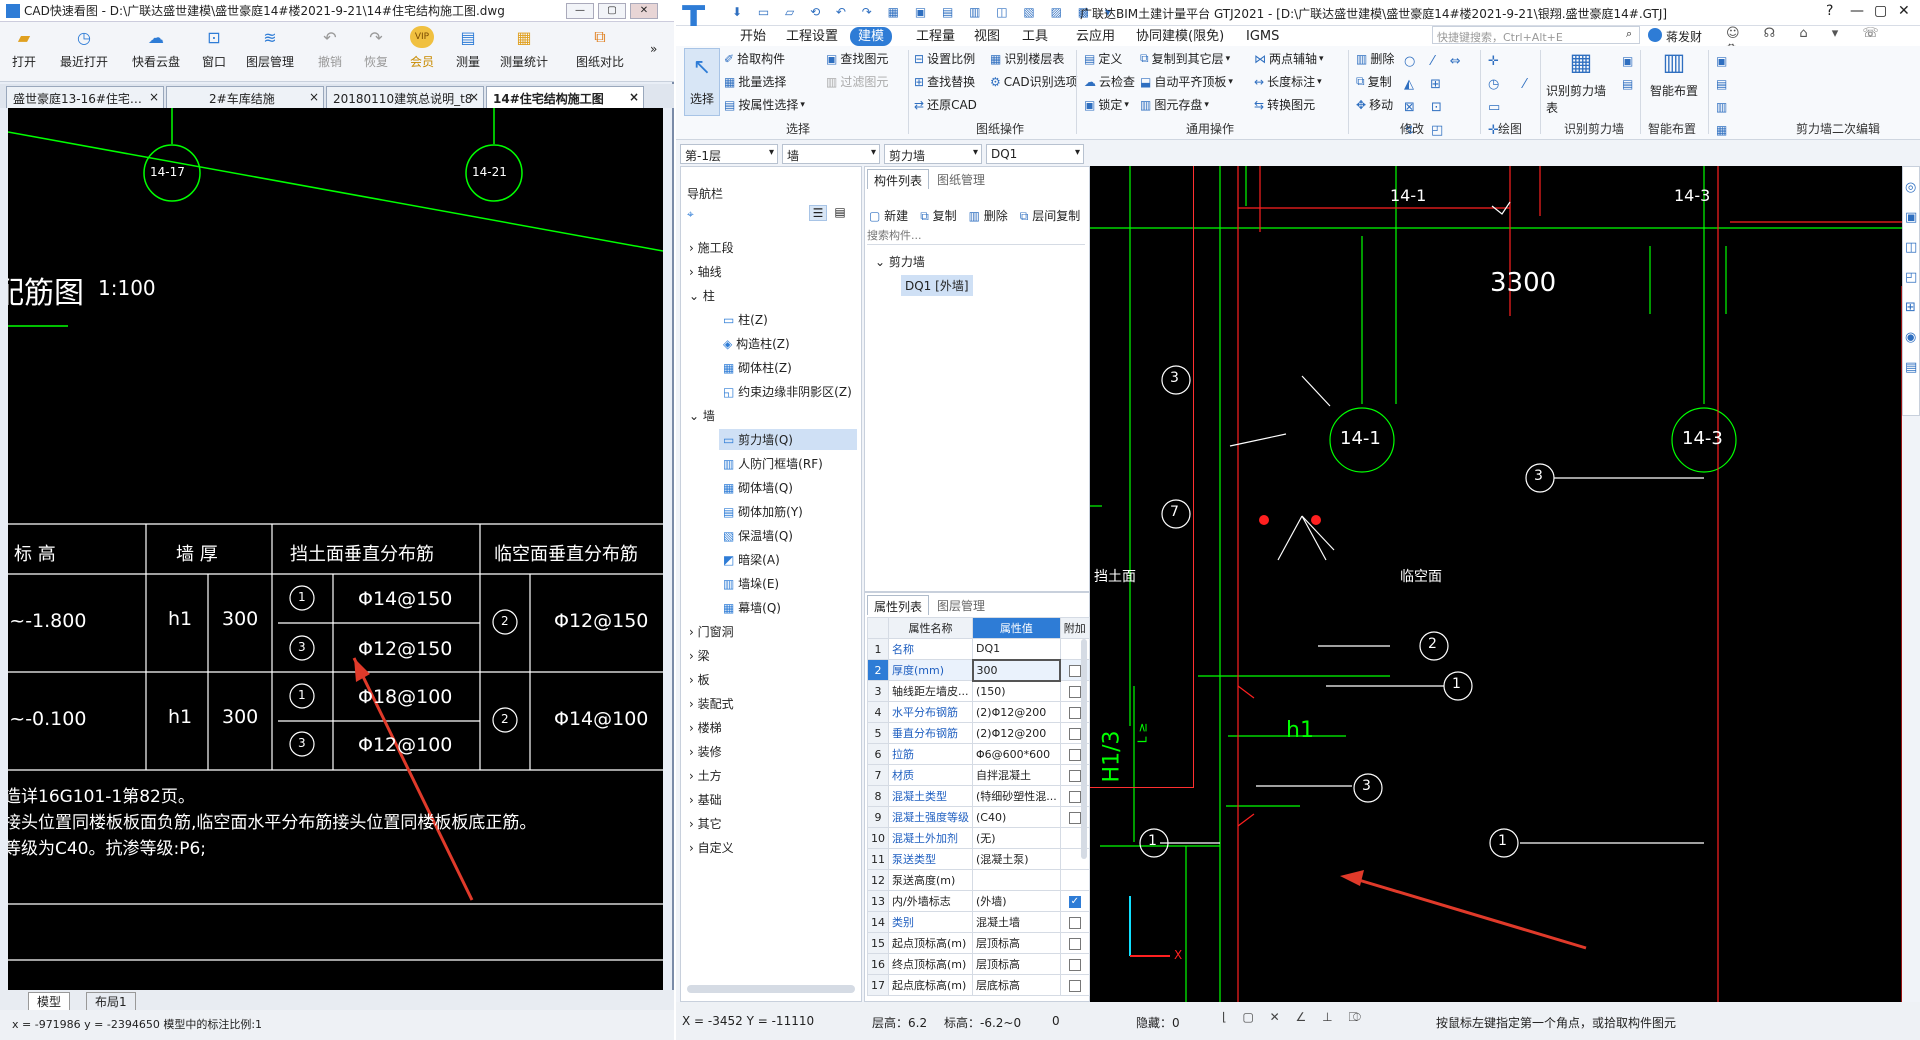  I want to click on menu-quantity: 工程量, so click(935, 36).